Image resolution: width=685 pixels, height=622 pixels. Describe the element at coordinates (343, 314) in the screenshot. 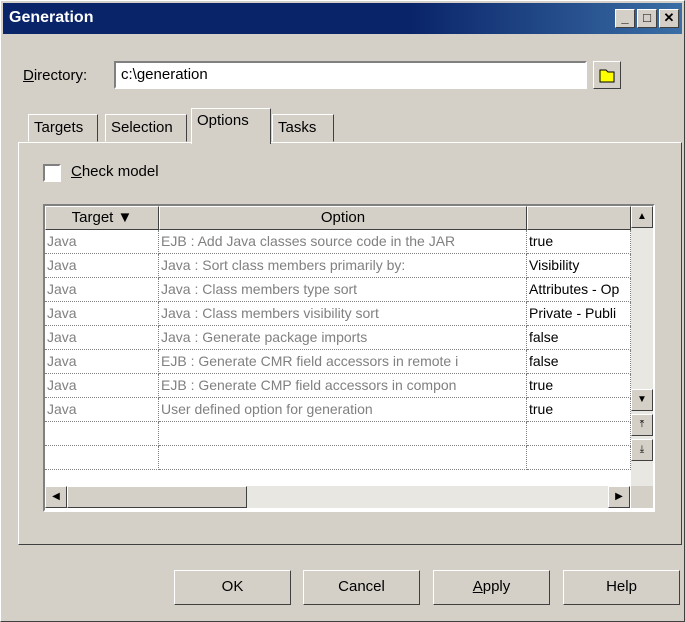

I see `cell-option: Java : Class members visibility sort` at that location.